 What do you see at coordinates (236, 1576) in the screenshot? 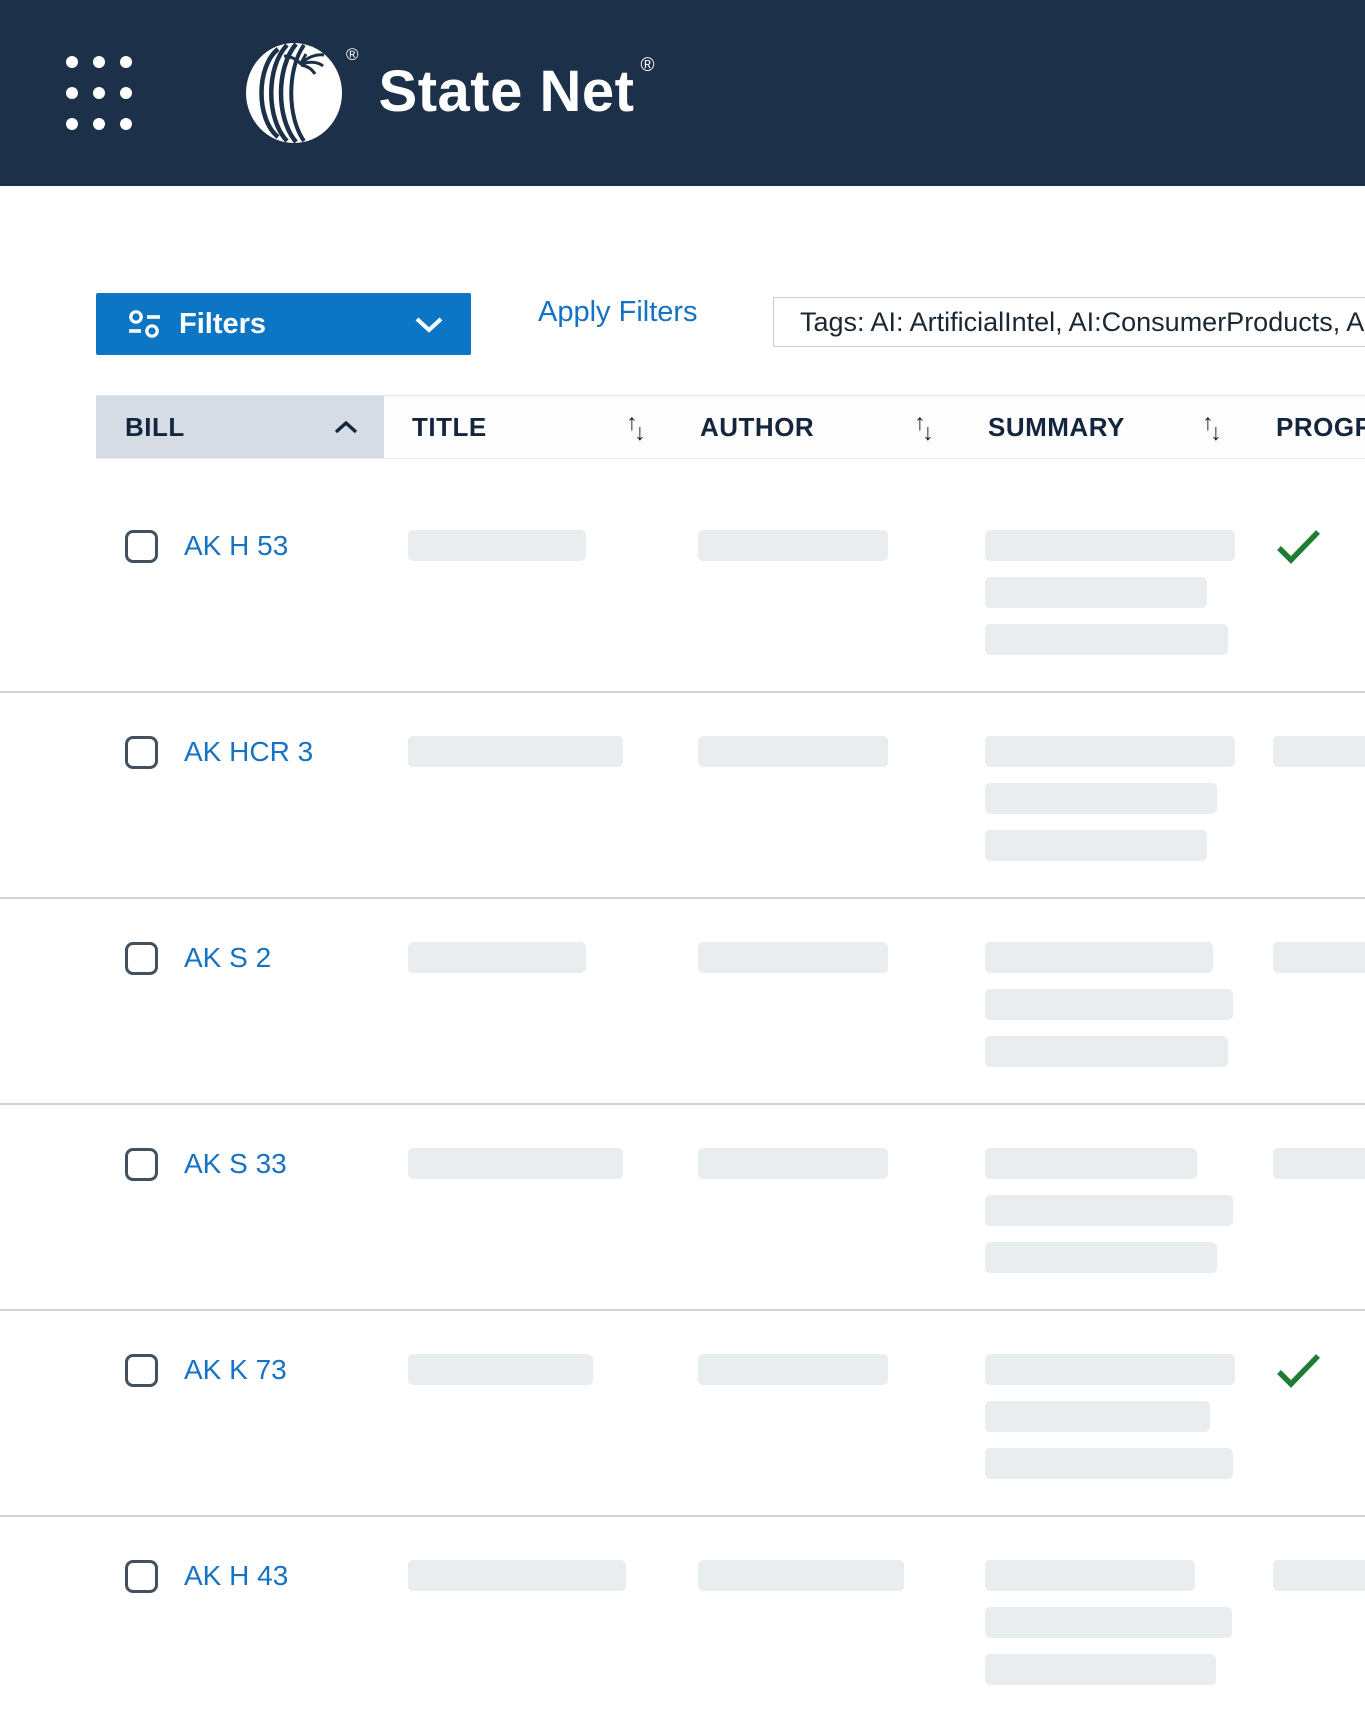
I see `bill-link: AK H 43` at bounding box center [236, 1576].